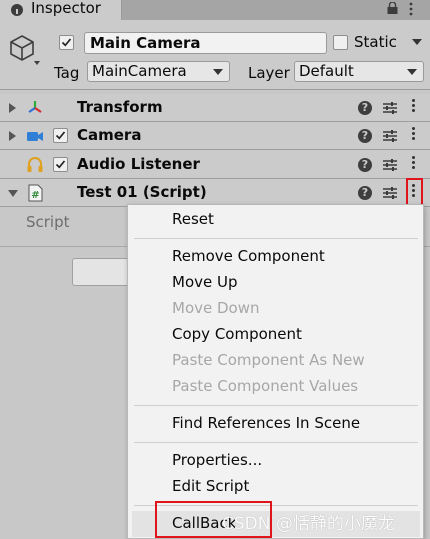  What do you see at coordinates (205, 282) in the screenshot?
I see `menu-item-move-up: Move Up` at bounding box center [205, 282].